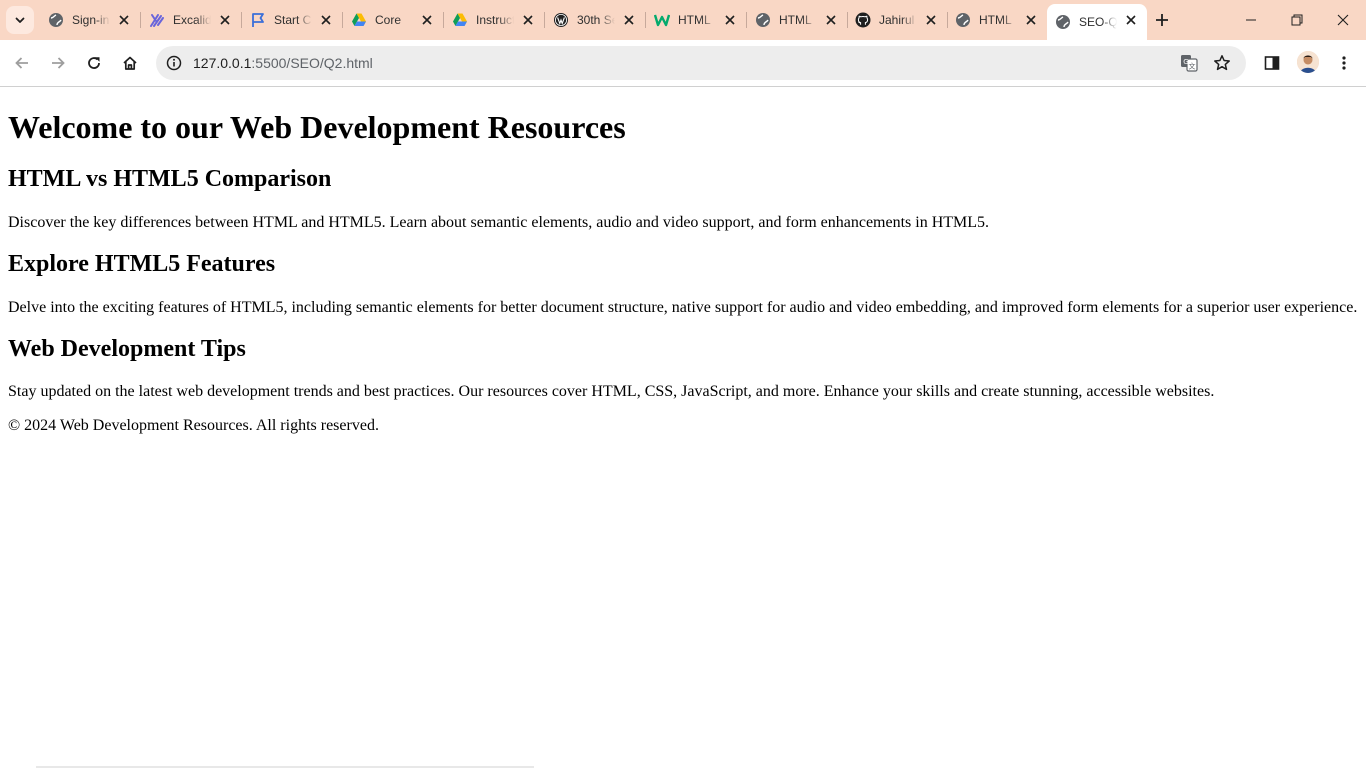 Image resolution: width=1366 pixels, height=768 pixels. I want to click on kebab-menu-icon, so click(1344, 63).